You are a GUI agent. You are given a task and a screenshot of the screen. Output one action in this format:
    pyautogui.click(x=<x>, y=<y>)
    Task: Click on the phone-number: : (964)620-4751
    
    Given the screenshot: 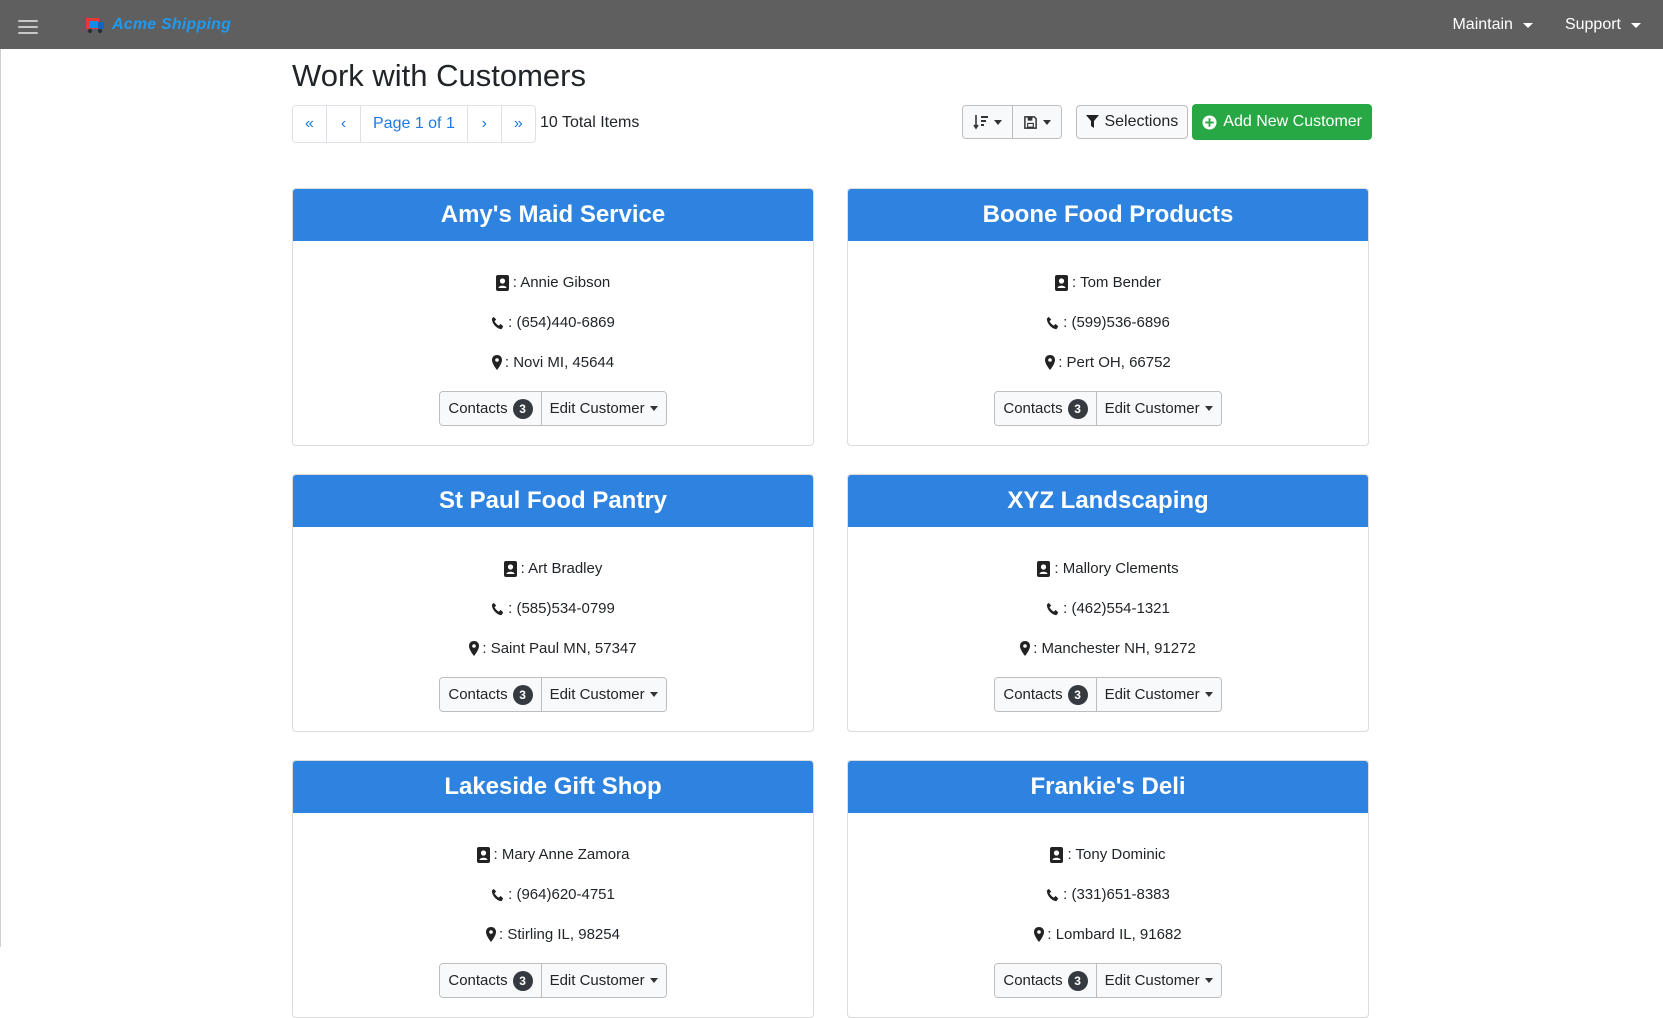 What is the action you would take?
    pyautogui.click(x=561, y=894)
    